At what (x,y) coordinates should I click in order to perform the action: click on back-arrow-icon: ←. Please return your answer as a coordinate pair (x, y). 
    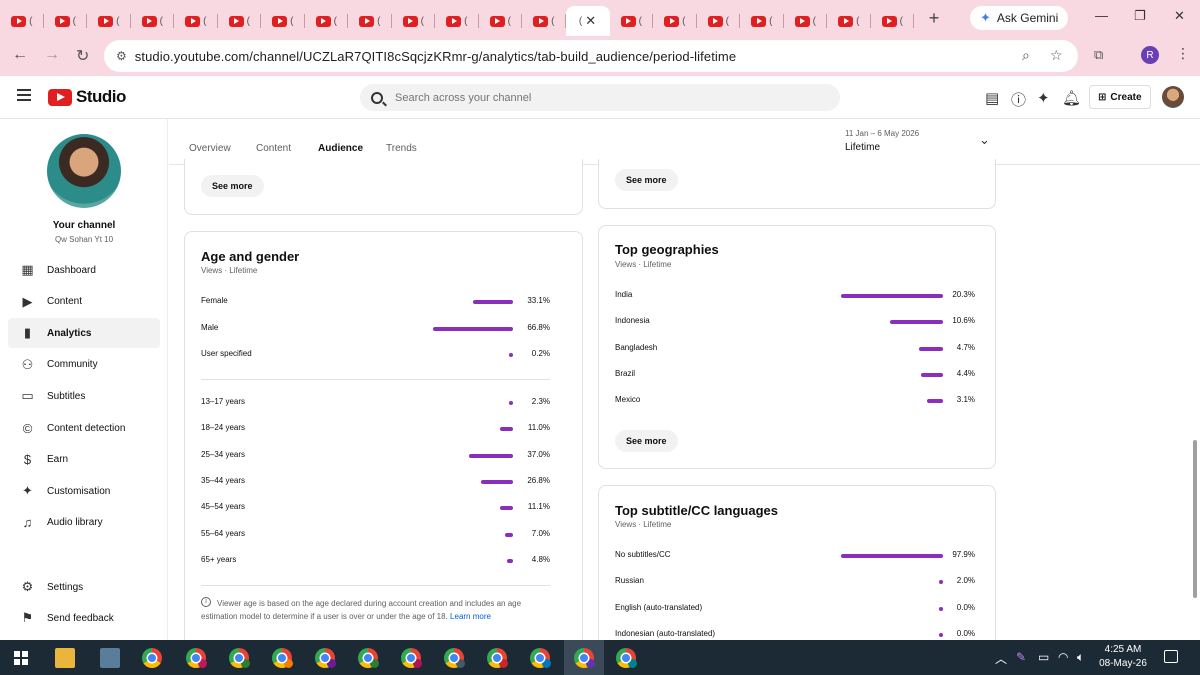
    Looking at the image, I should click on (20, 55).